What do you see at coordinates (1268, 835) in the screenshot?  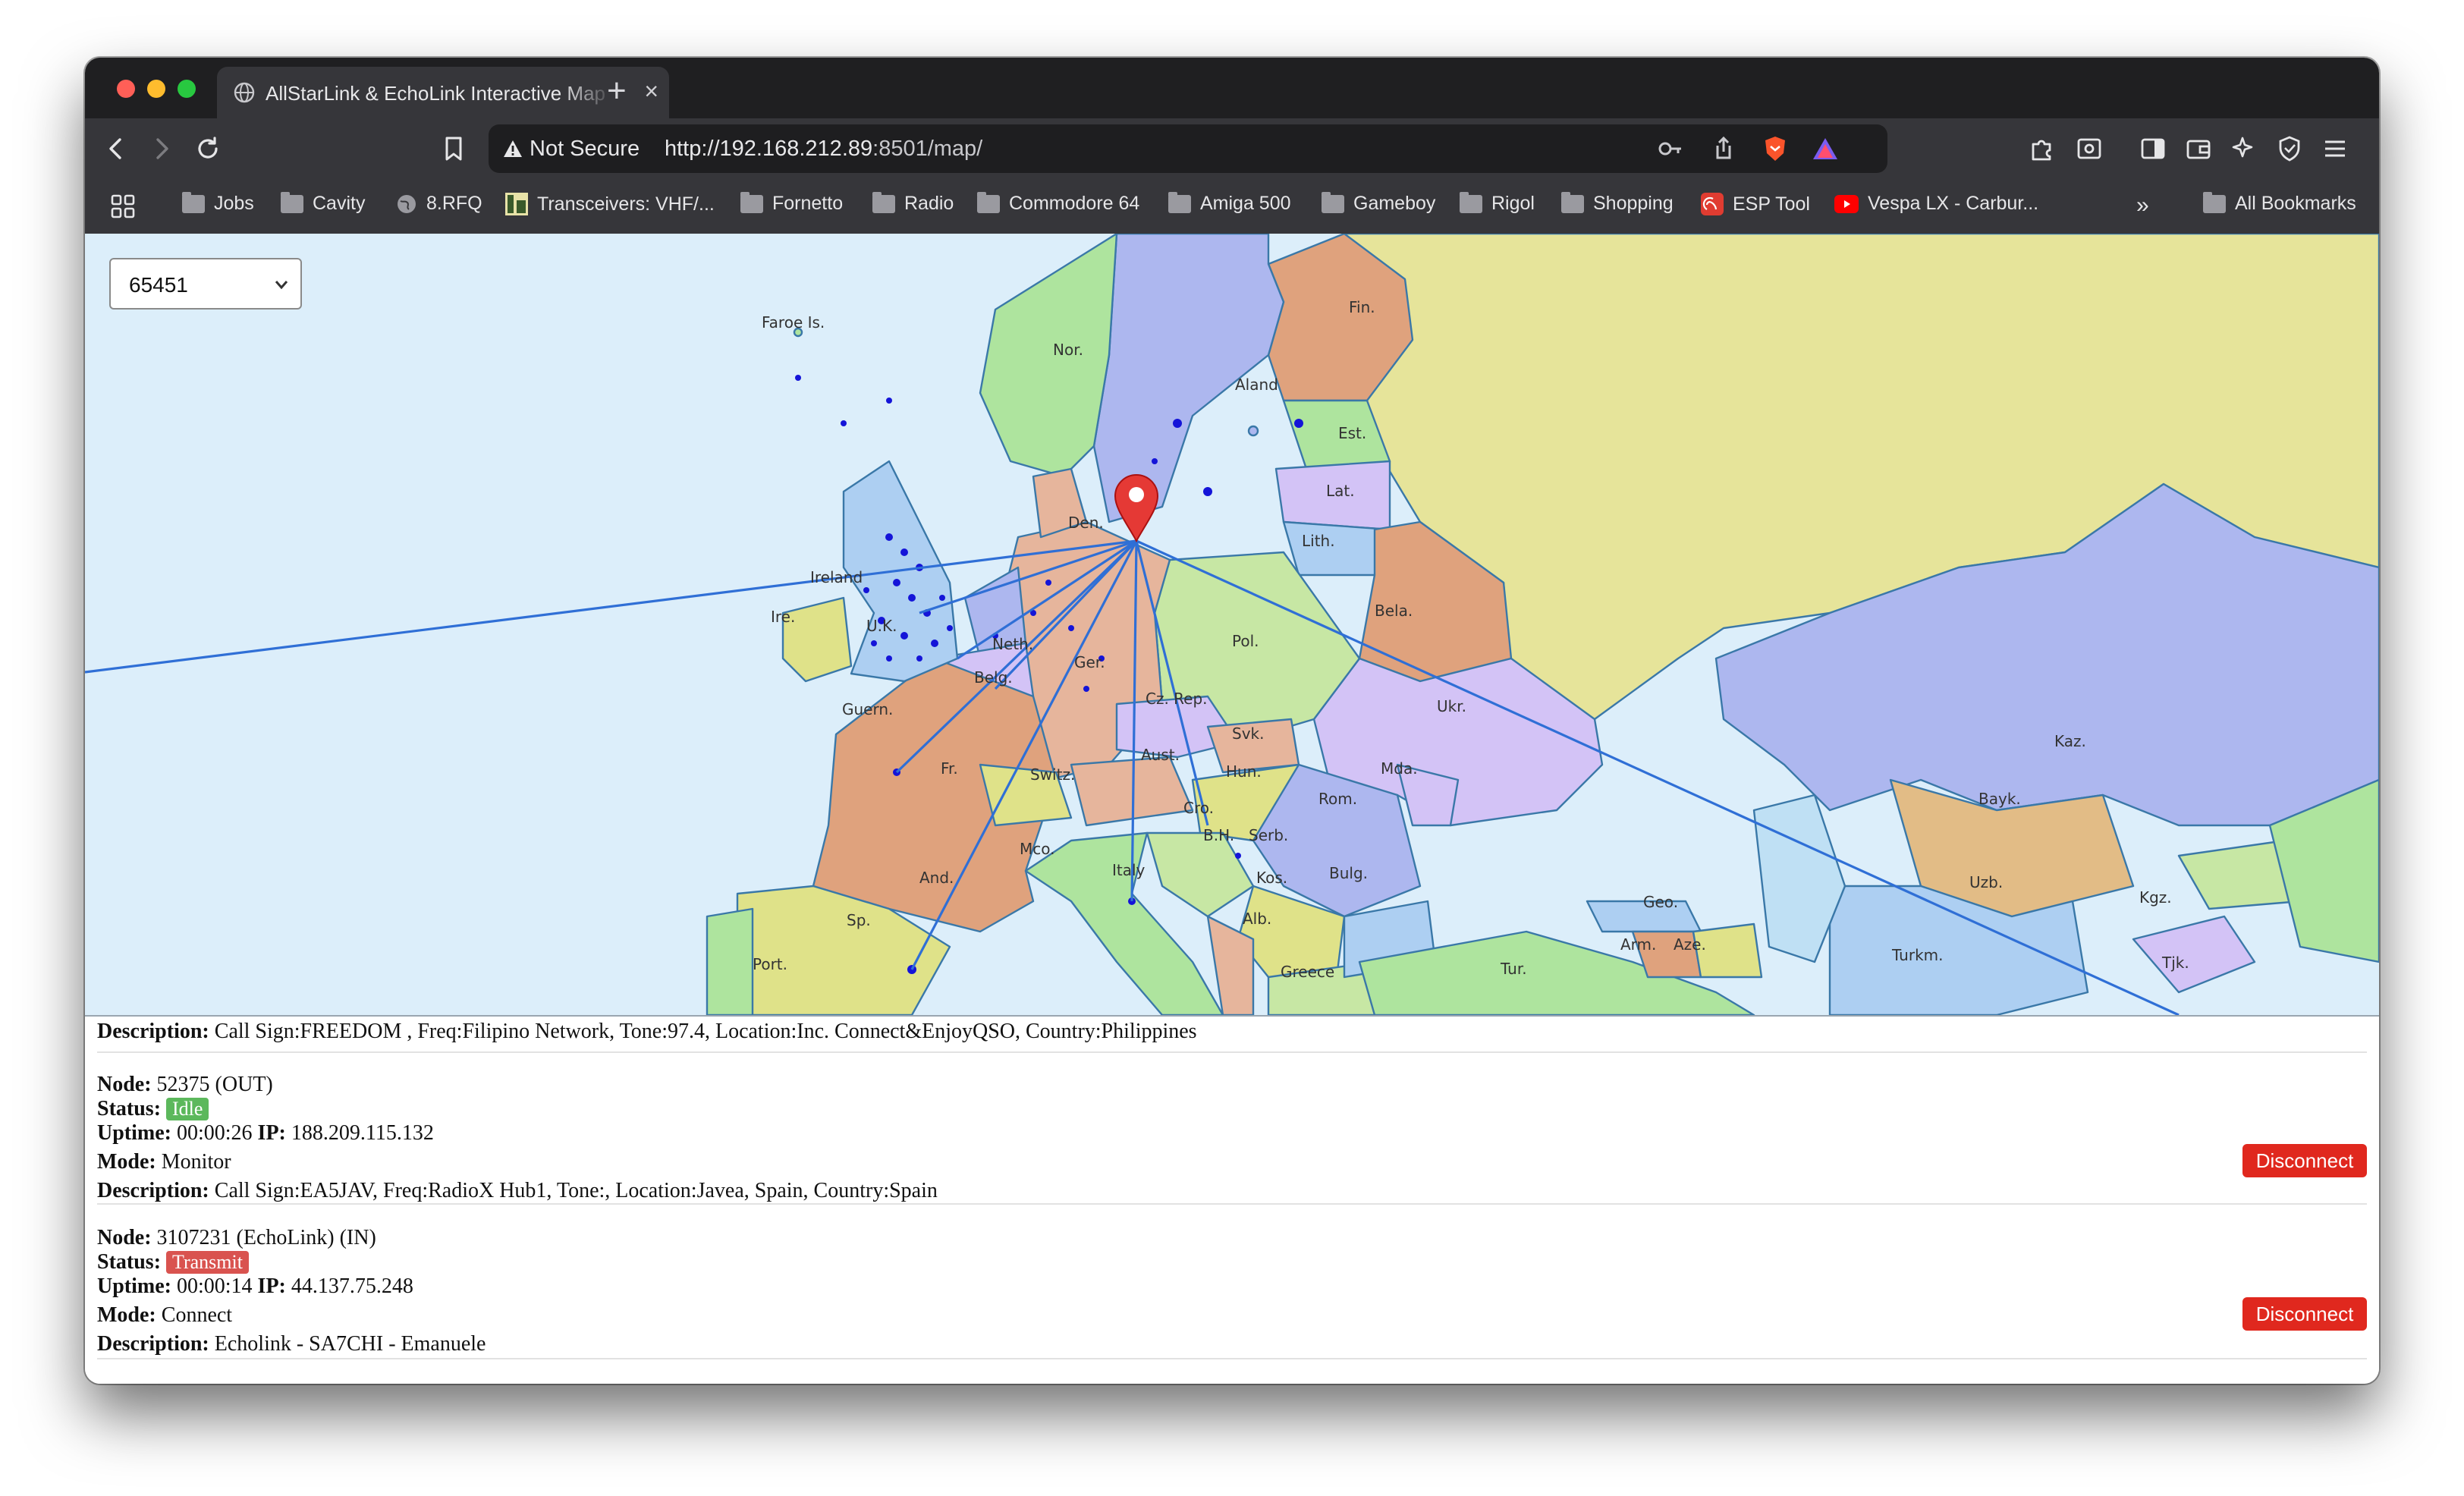 I see `map-label: Serb.` at bounding box center [1268, 835].